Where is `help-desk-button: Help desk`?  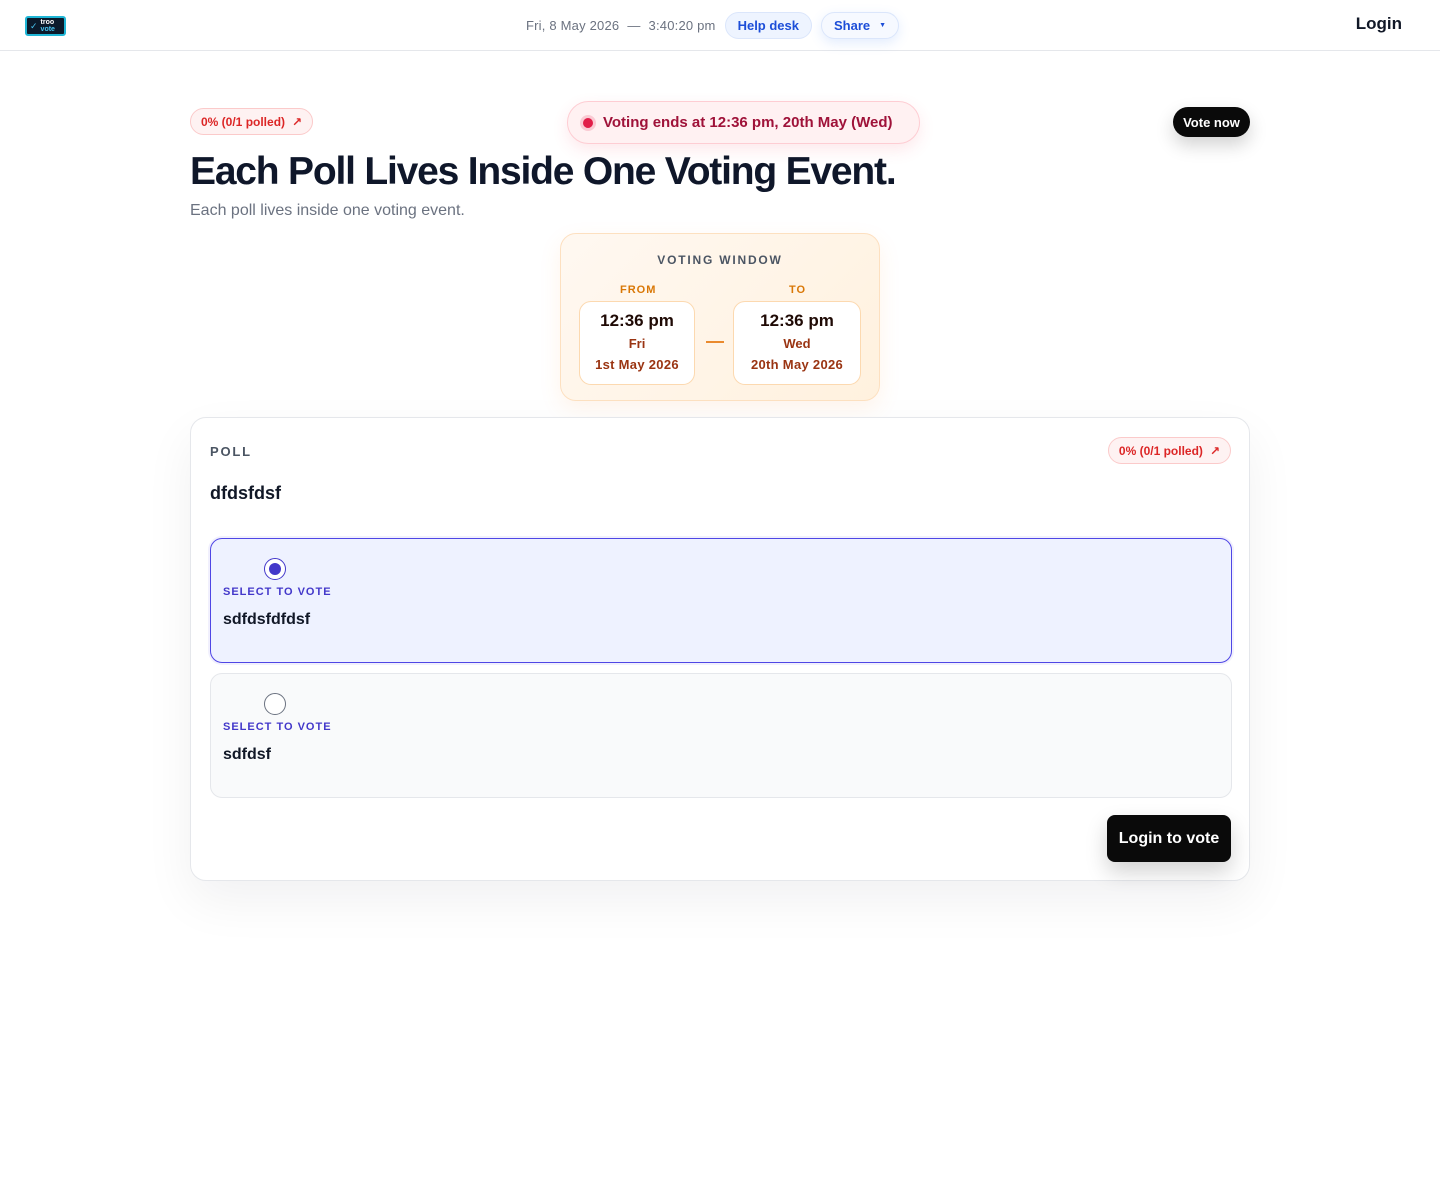 help-desk-button: Help desk is located at coordinates (768, 25).